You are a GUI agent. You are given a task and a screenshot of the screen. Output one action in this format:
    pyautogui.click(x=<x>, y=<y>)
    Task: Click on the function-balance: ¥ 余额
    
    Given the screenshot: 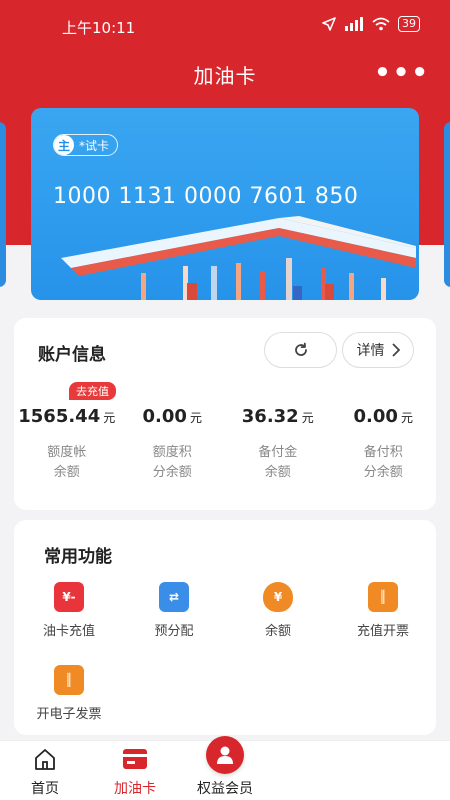 What is the action you would take?
    pyautogui.click(x=278, y=610)
    